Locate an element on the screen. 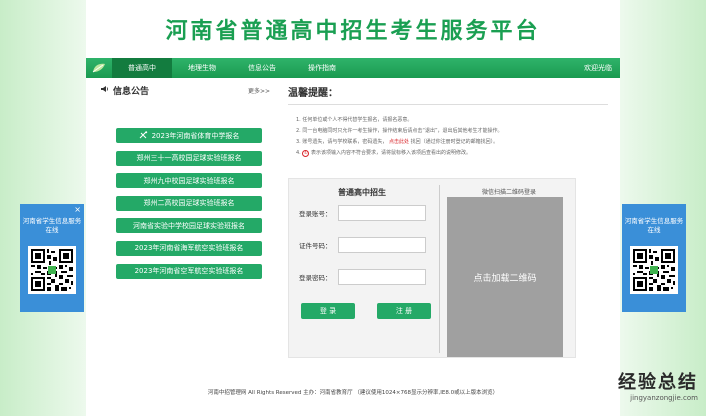 The height and width of the screenshot is (416, 706). password-row: 登录密码： is located at coordinates (362, 277).